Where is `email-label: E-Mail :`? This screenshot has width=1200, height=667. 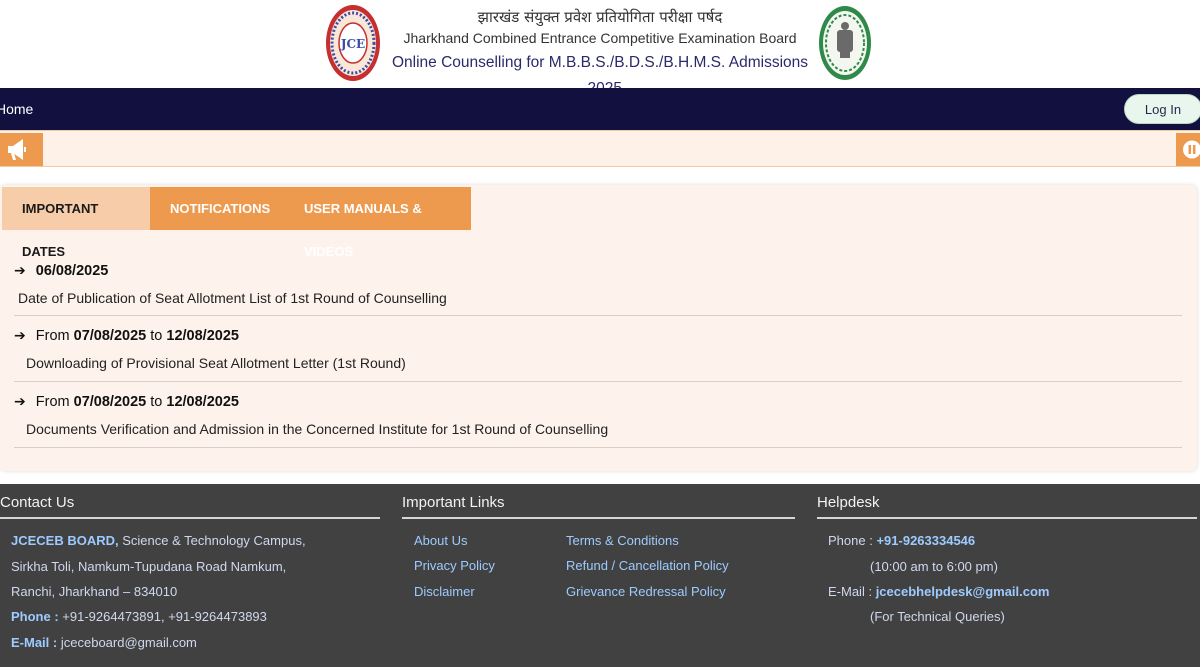 email-label: E-Mail : is located at coordinates (34, 642).